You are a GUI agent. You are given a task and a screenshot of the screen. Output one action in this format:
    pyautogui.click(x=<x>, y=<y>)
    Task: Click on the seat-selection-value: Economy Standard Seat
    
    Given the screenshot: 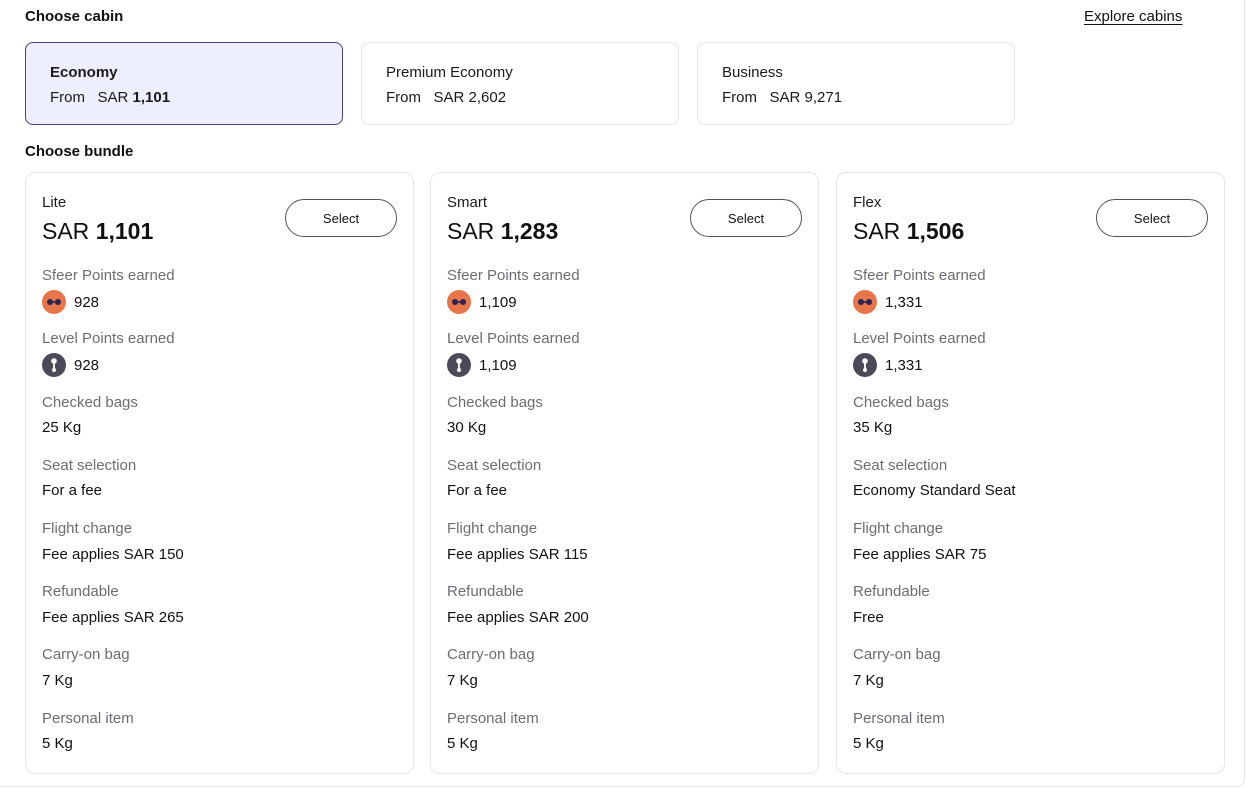 What is the action you would take?
    pyautogui.click(x=934, y=490)
    